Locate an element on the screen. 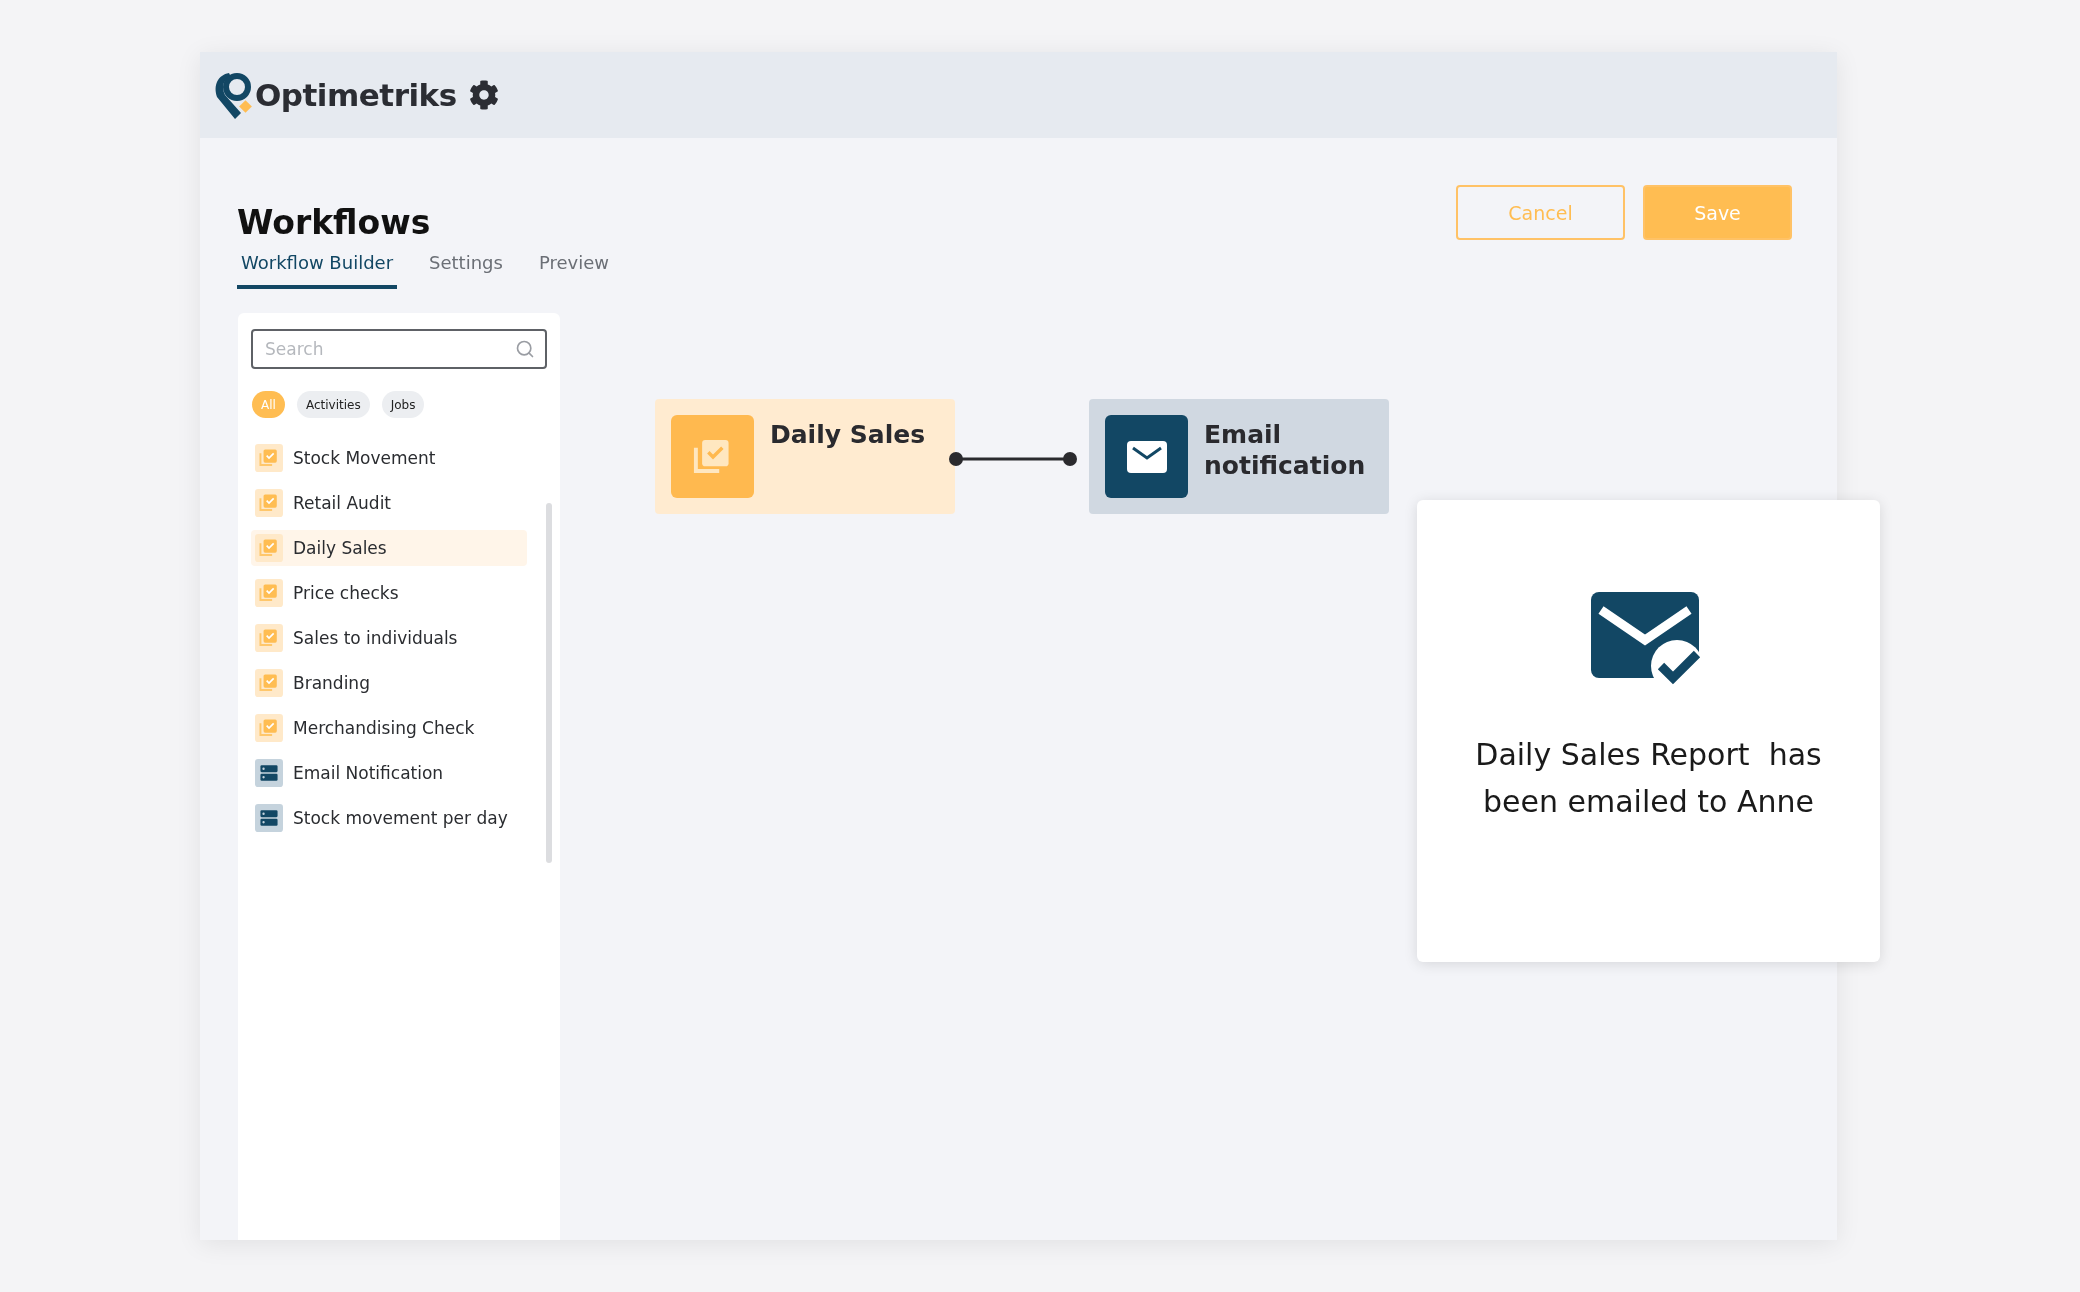  node-label: Email notification is located at coordinates (1285, 451).